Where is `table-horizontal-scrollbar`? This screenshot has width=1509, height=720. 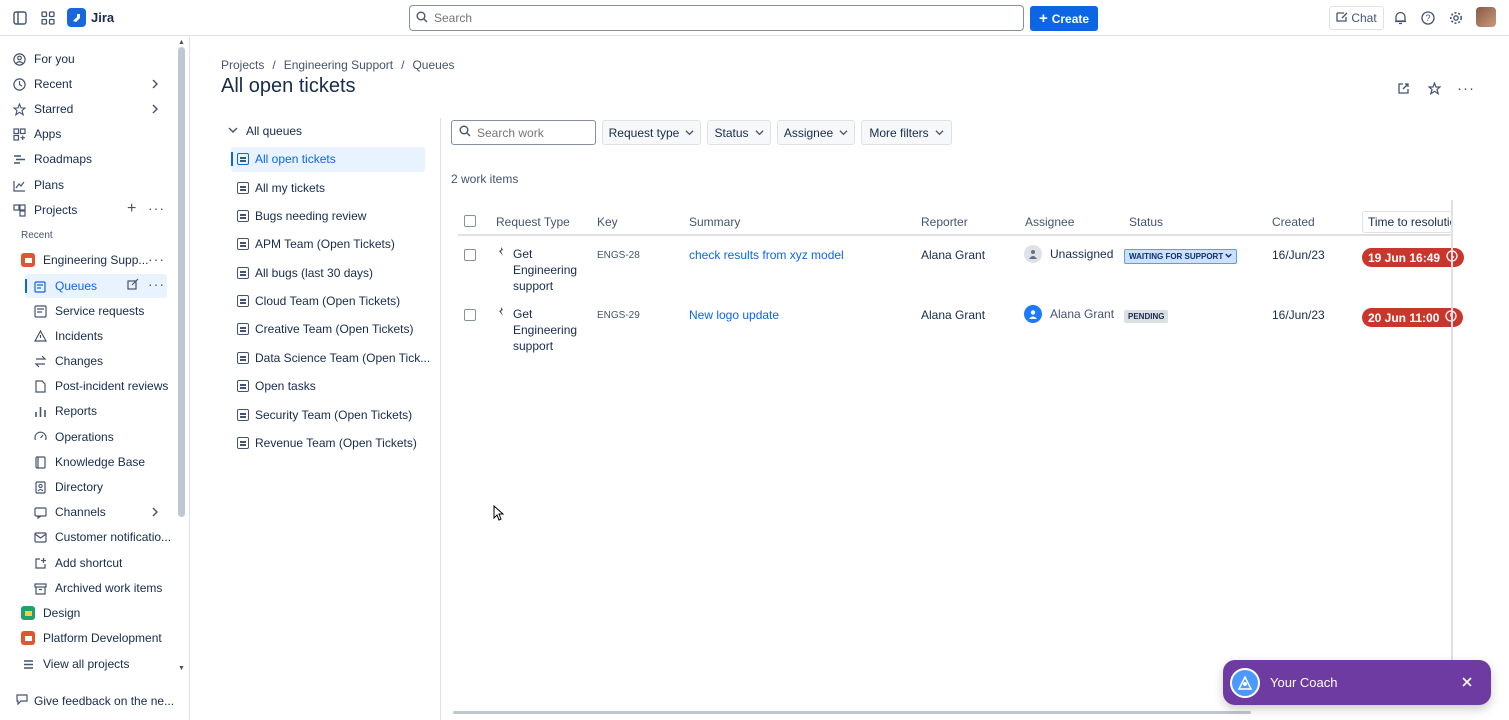 table-horizontal-scrollbar is located at coordinates (852, 712).